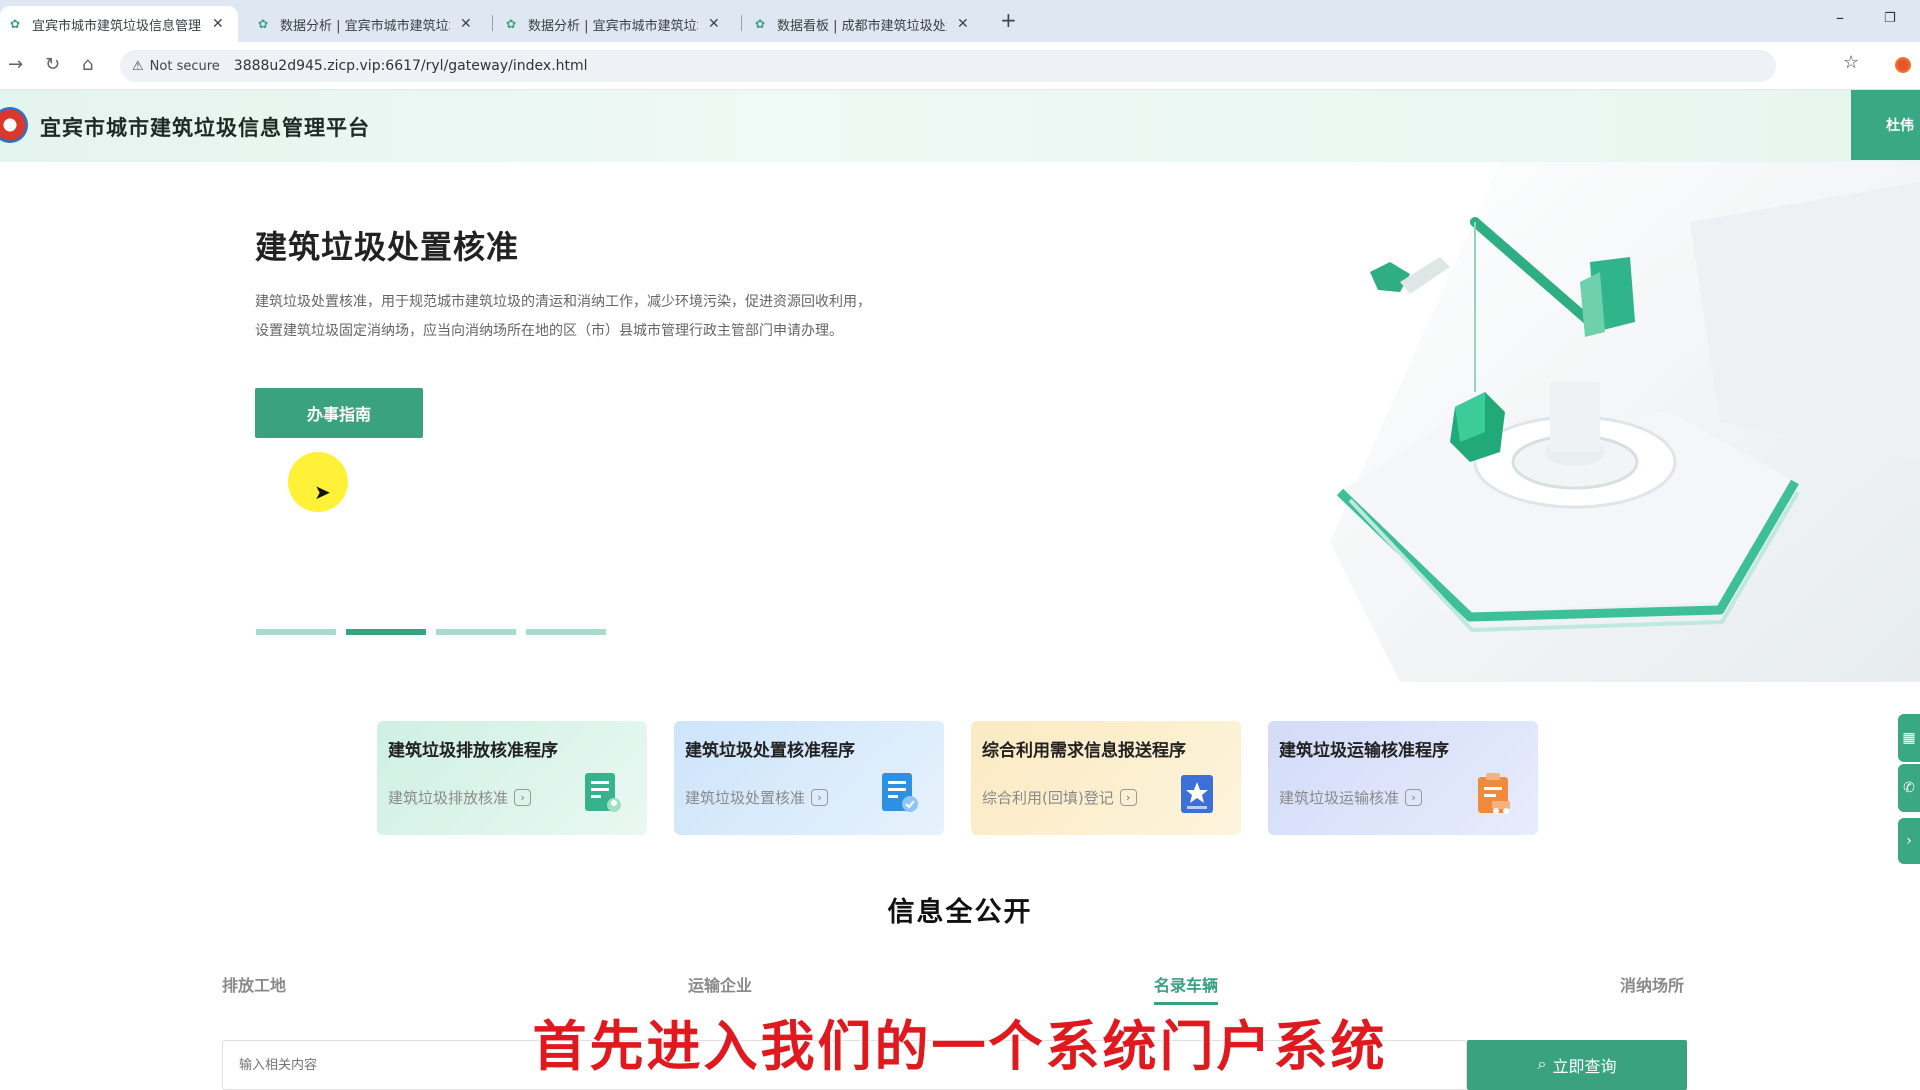 This screenshot has height=1090, width=1920. What do you see at coordinates (205, 128) in the screenshot?
I see `site-title: 宜宾市城市建筑垃圾信息管理平台` at bounding box center [205, 128].